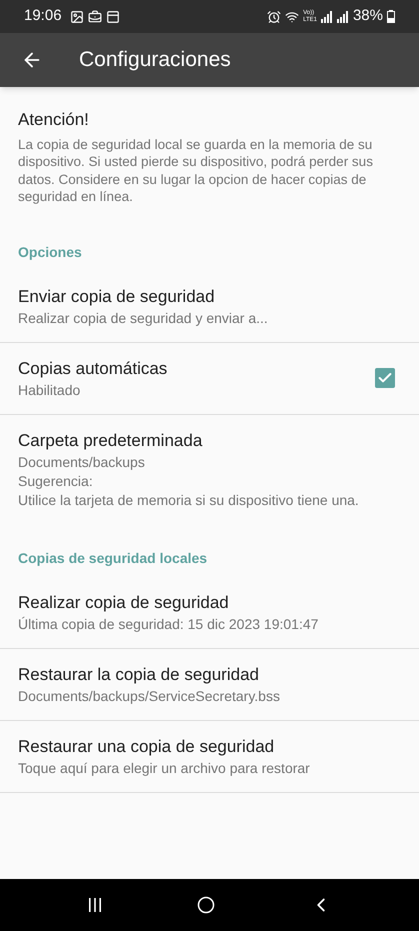 This screenshot has height=931, width=419. Describe the element at coordinates (139, 675) in the screenshot. I see `item-title: Restaurar la copia de seguridad` at that location.